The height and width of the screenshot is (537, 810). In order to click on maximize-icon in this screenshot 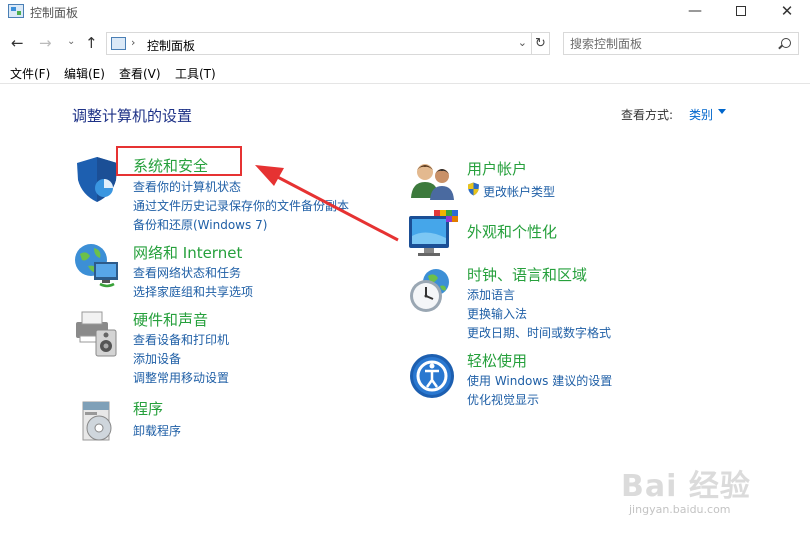, I will do `click(741, 11)`.